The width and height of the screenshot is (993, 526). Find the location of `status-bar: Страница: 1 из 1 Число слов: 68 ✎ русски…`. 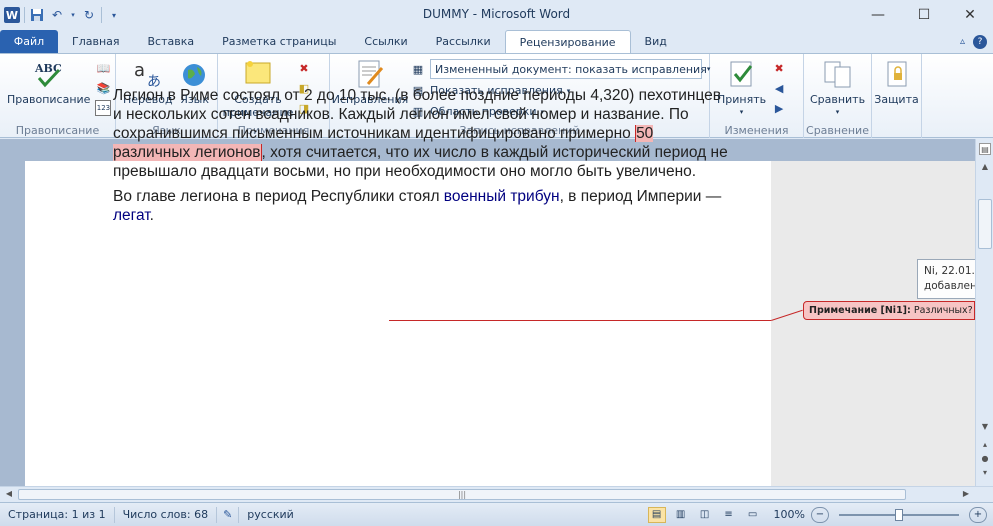

status-bar: Страница: 1 из 1 Число слов: 68 ✎ русски… is located at coordinates (496, 514).